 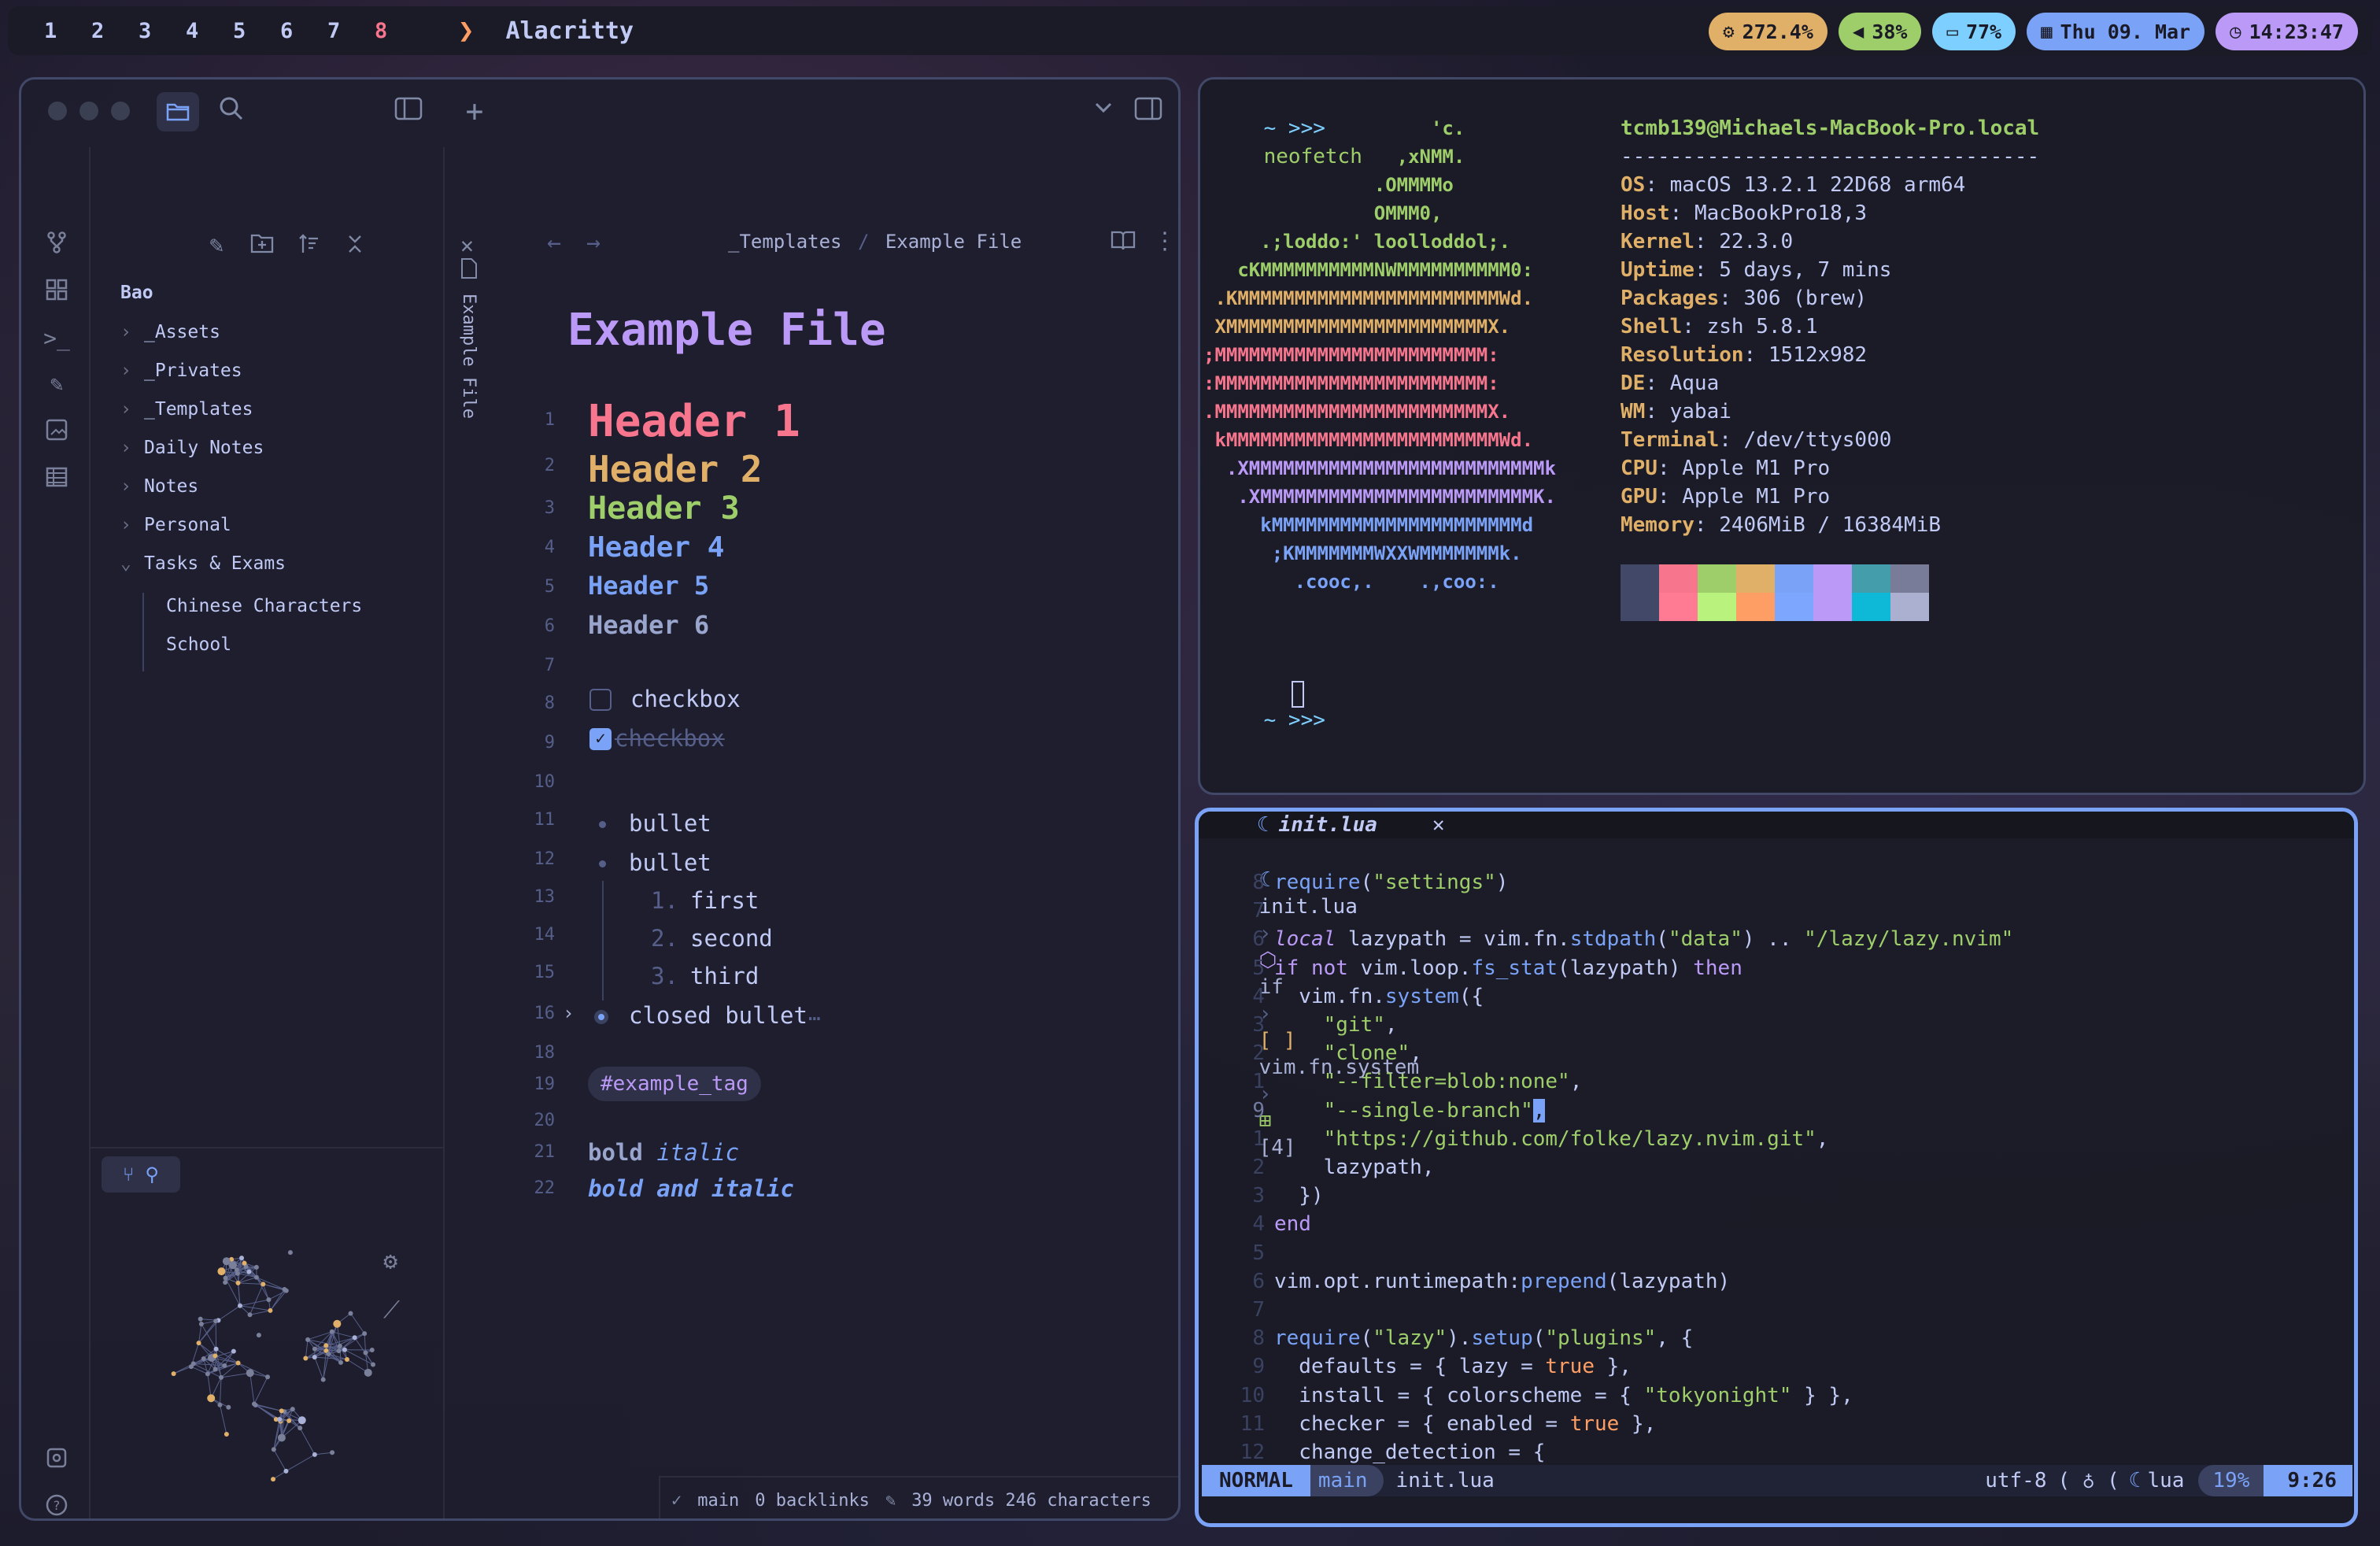 I want to click on code-line: 6 vim.opt.runtimepath:prepend(lazypath), so click(x=1464, y=1281).